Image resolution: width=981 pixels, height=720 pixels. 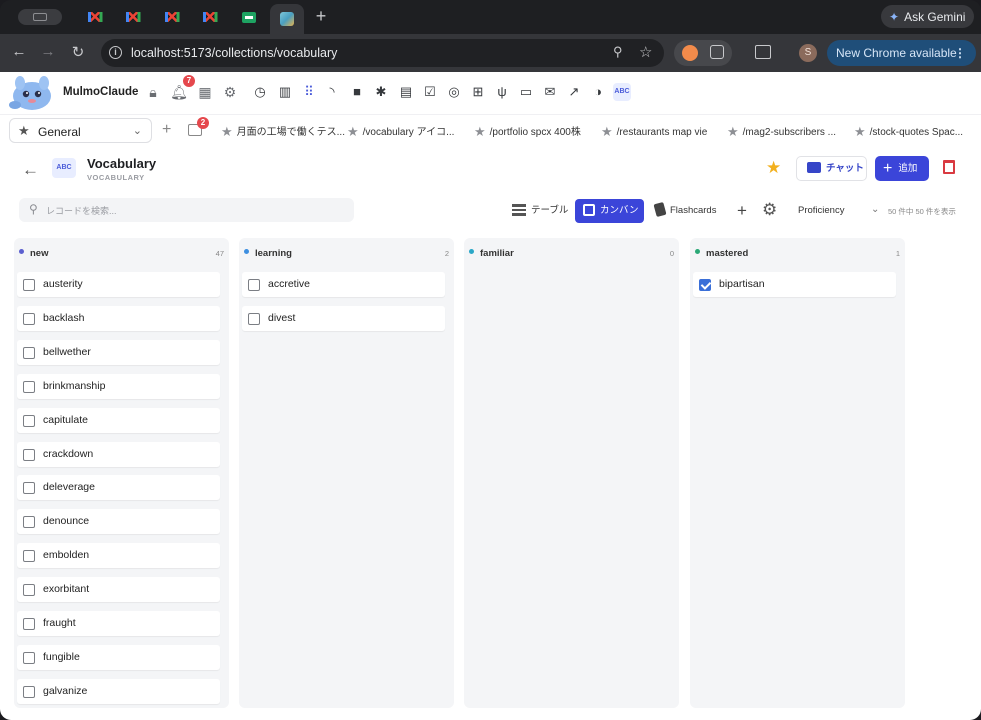 What do you see at coordinates (332, 92) in the screenshot?
I see `rss-icon: ◝` at bounding box center [332, 92].